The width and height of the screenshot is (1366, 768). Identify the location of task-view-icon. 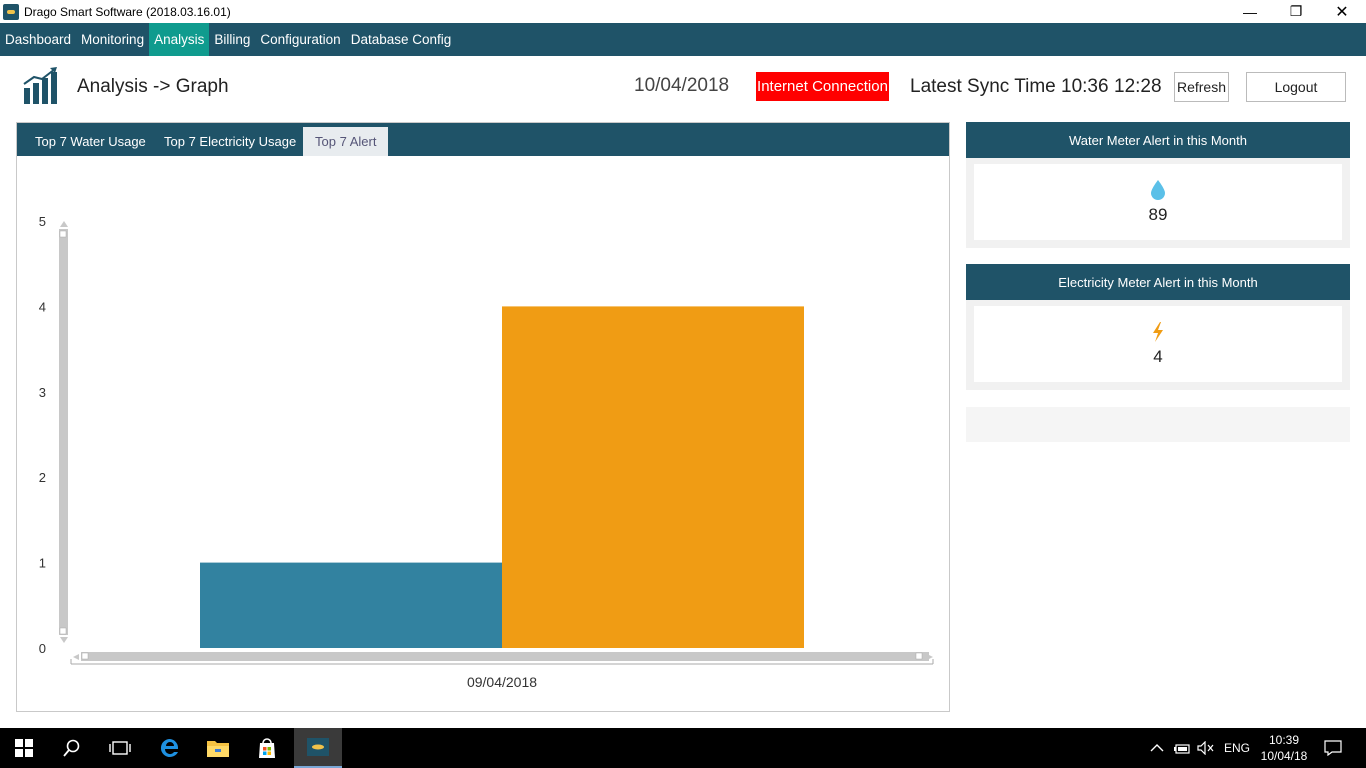
(120, 748).